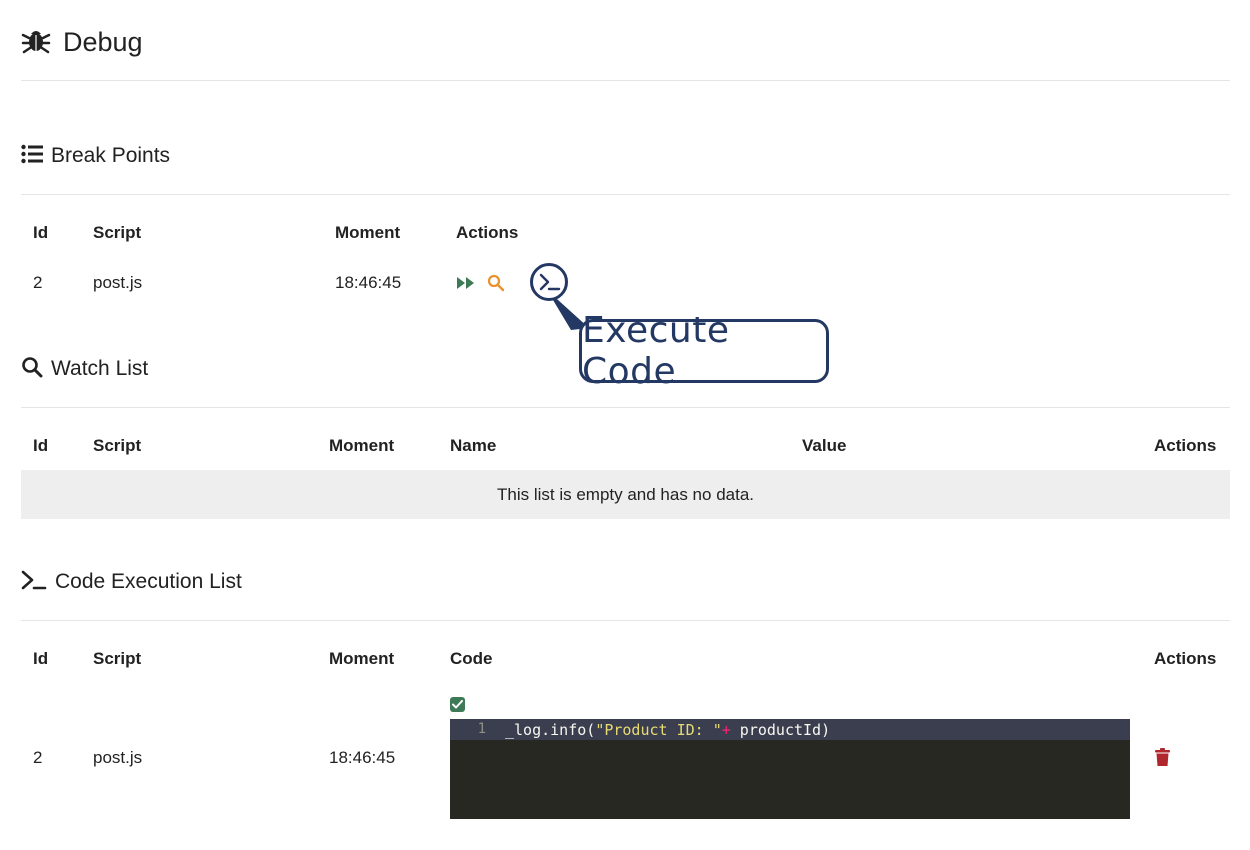 The height and width of the screenshot is (850, 1250). Describe the element at coordinates (148, 581) in the screenshot. I see `code-execution-title: Code Execution List` at that location.